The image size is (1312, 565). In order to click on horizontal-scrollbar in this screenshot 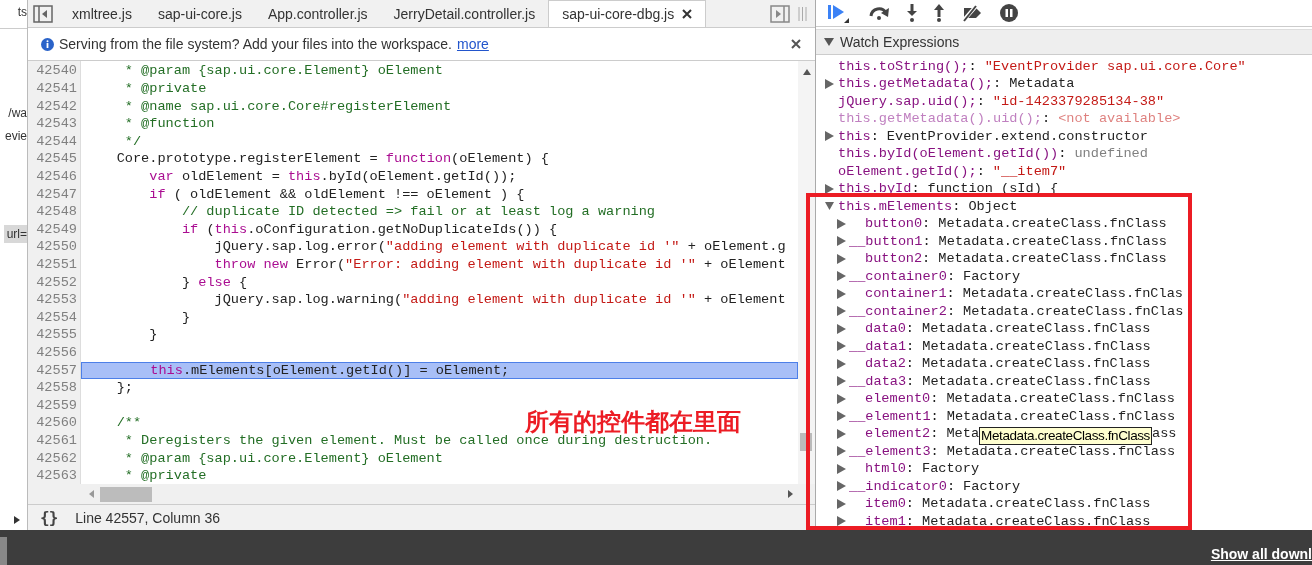, I will do `click(421, 494)`.